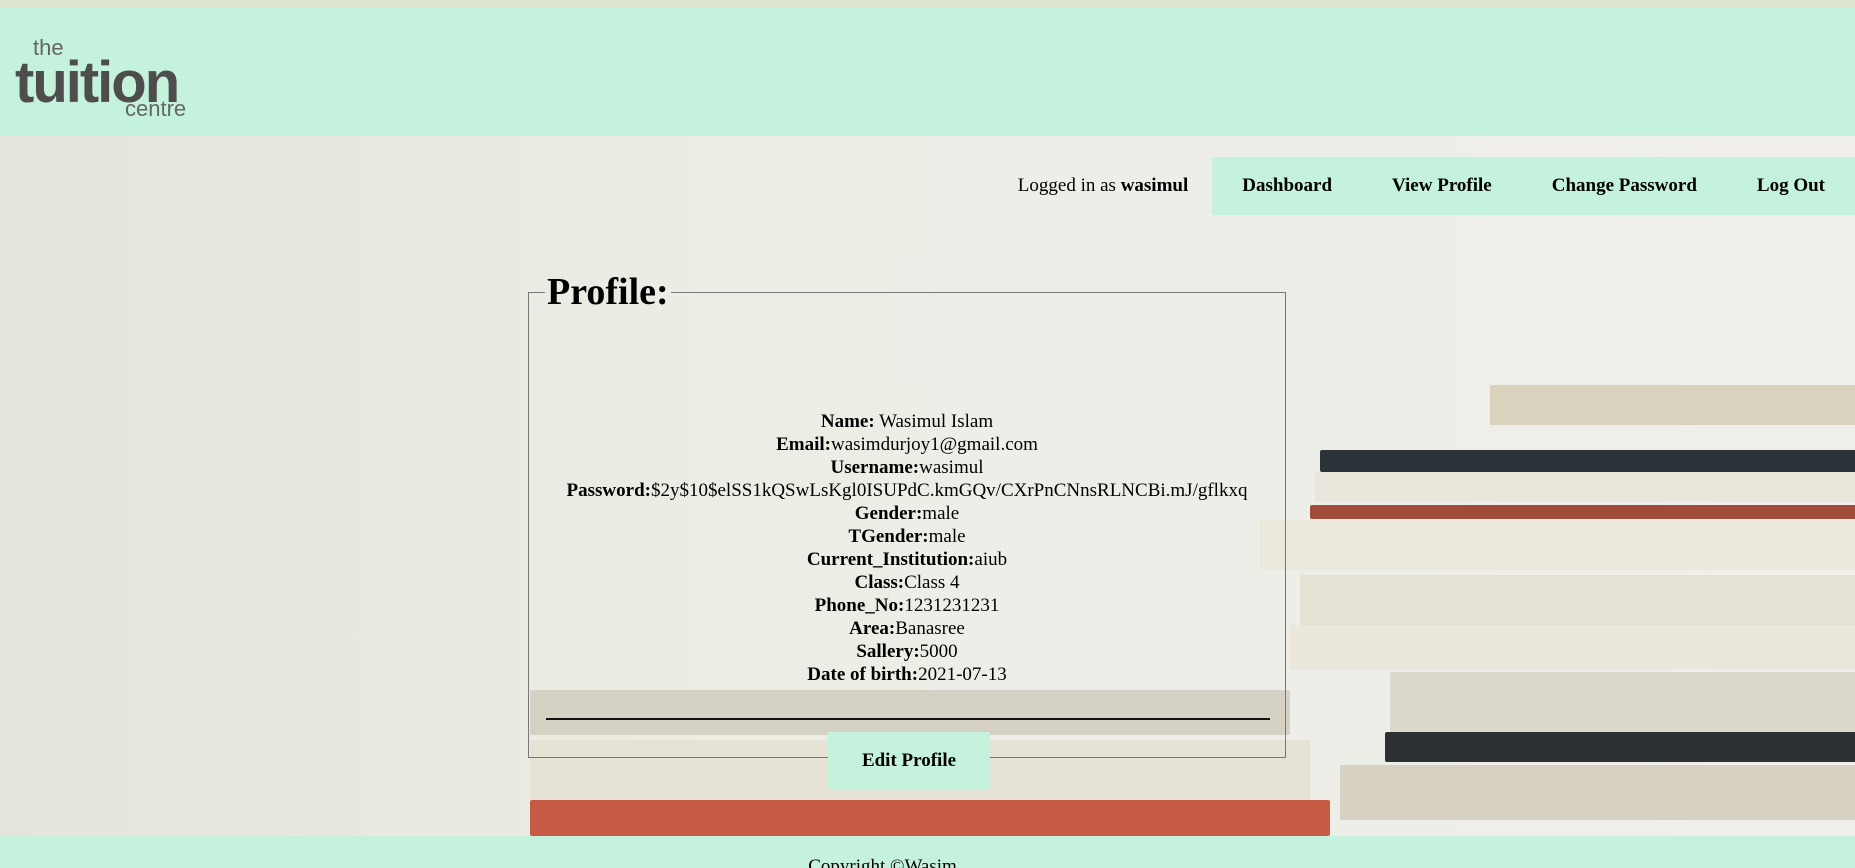  What do you see at coordinates (879, 582) in the screenshot?
I see `field-label: Class:` at bounding box center [879, 582].